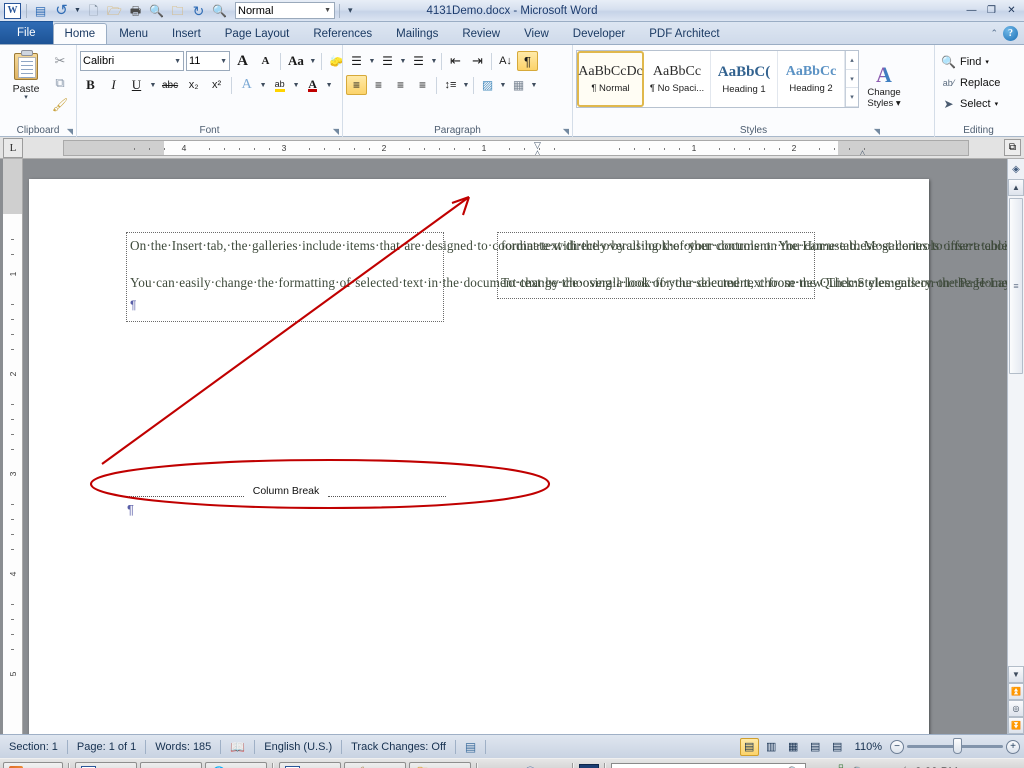 The height and width of the screenshot is (768, 1024). I want to click on styles-dialog-launcher: ◥, so click(877, 131).